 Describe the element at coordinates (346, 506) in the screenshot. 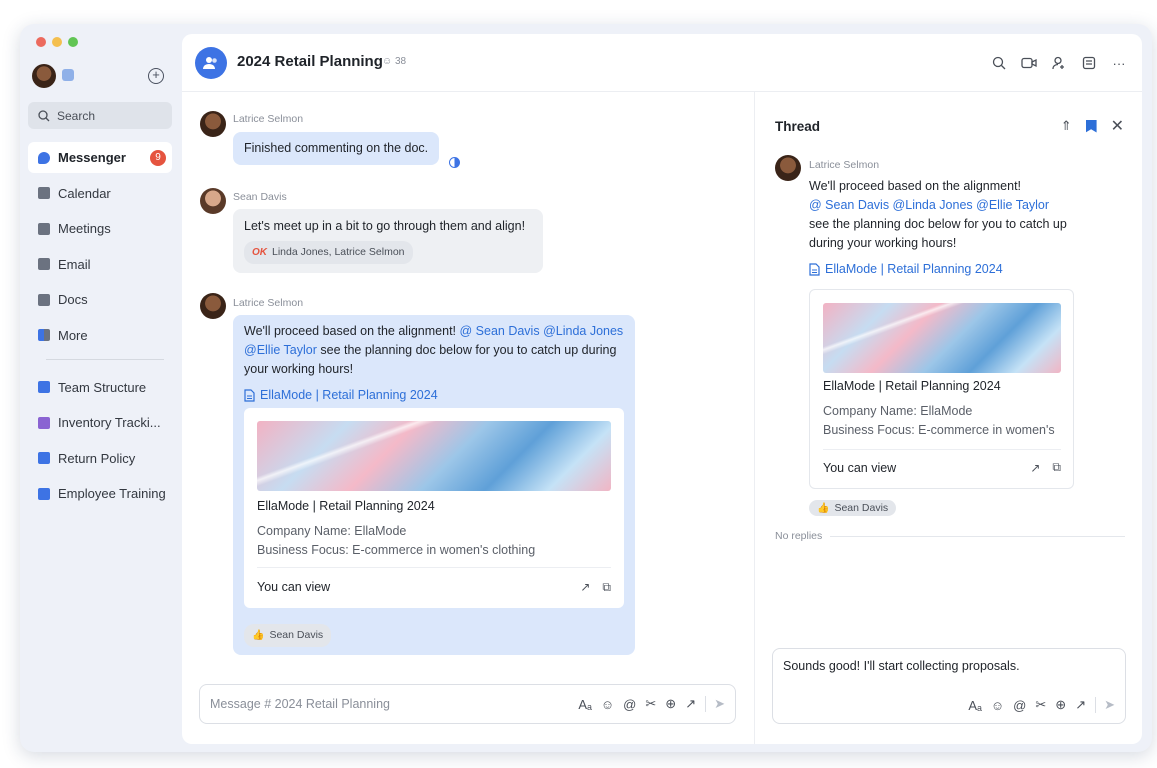

I see `doc-card-title: EllaMode | Retail Planning 2024` at that location.